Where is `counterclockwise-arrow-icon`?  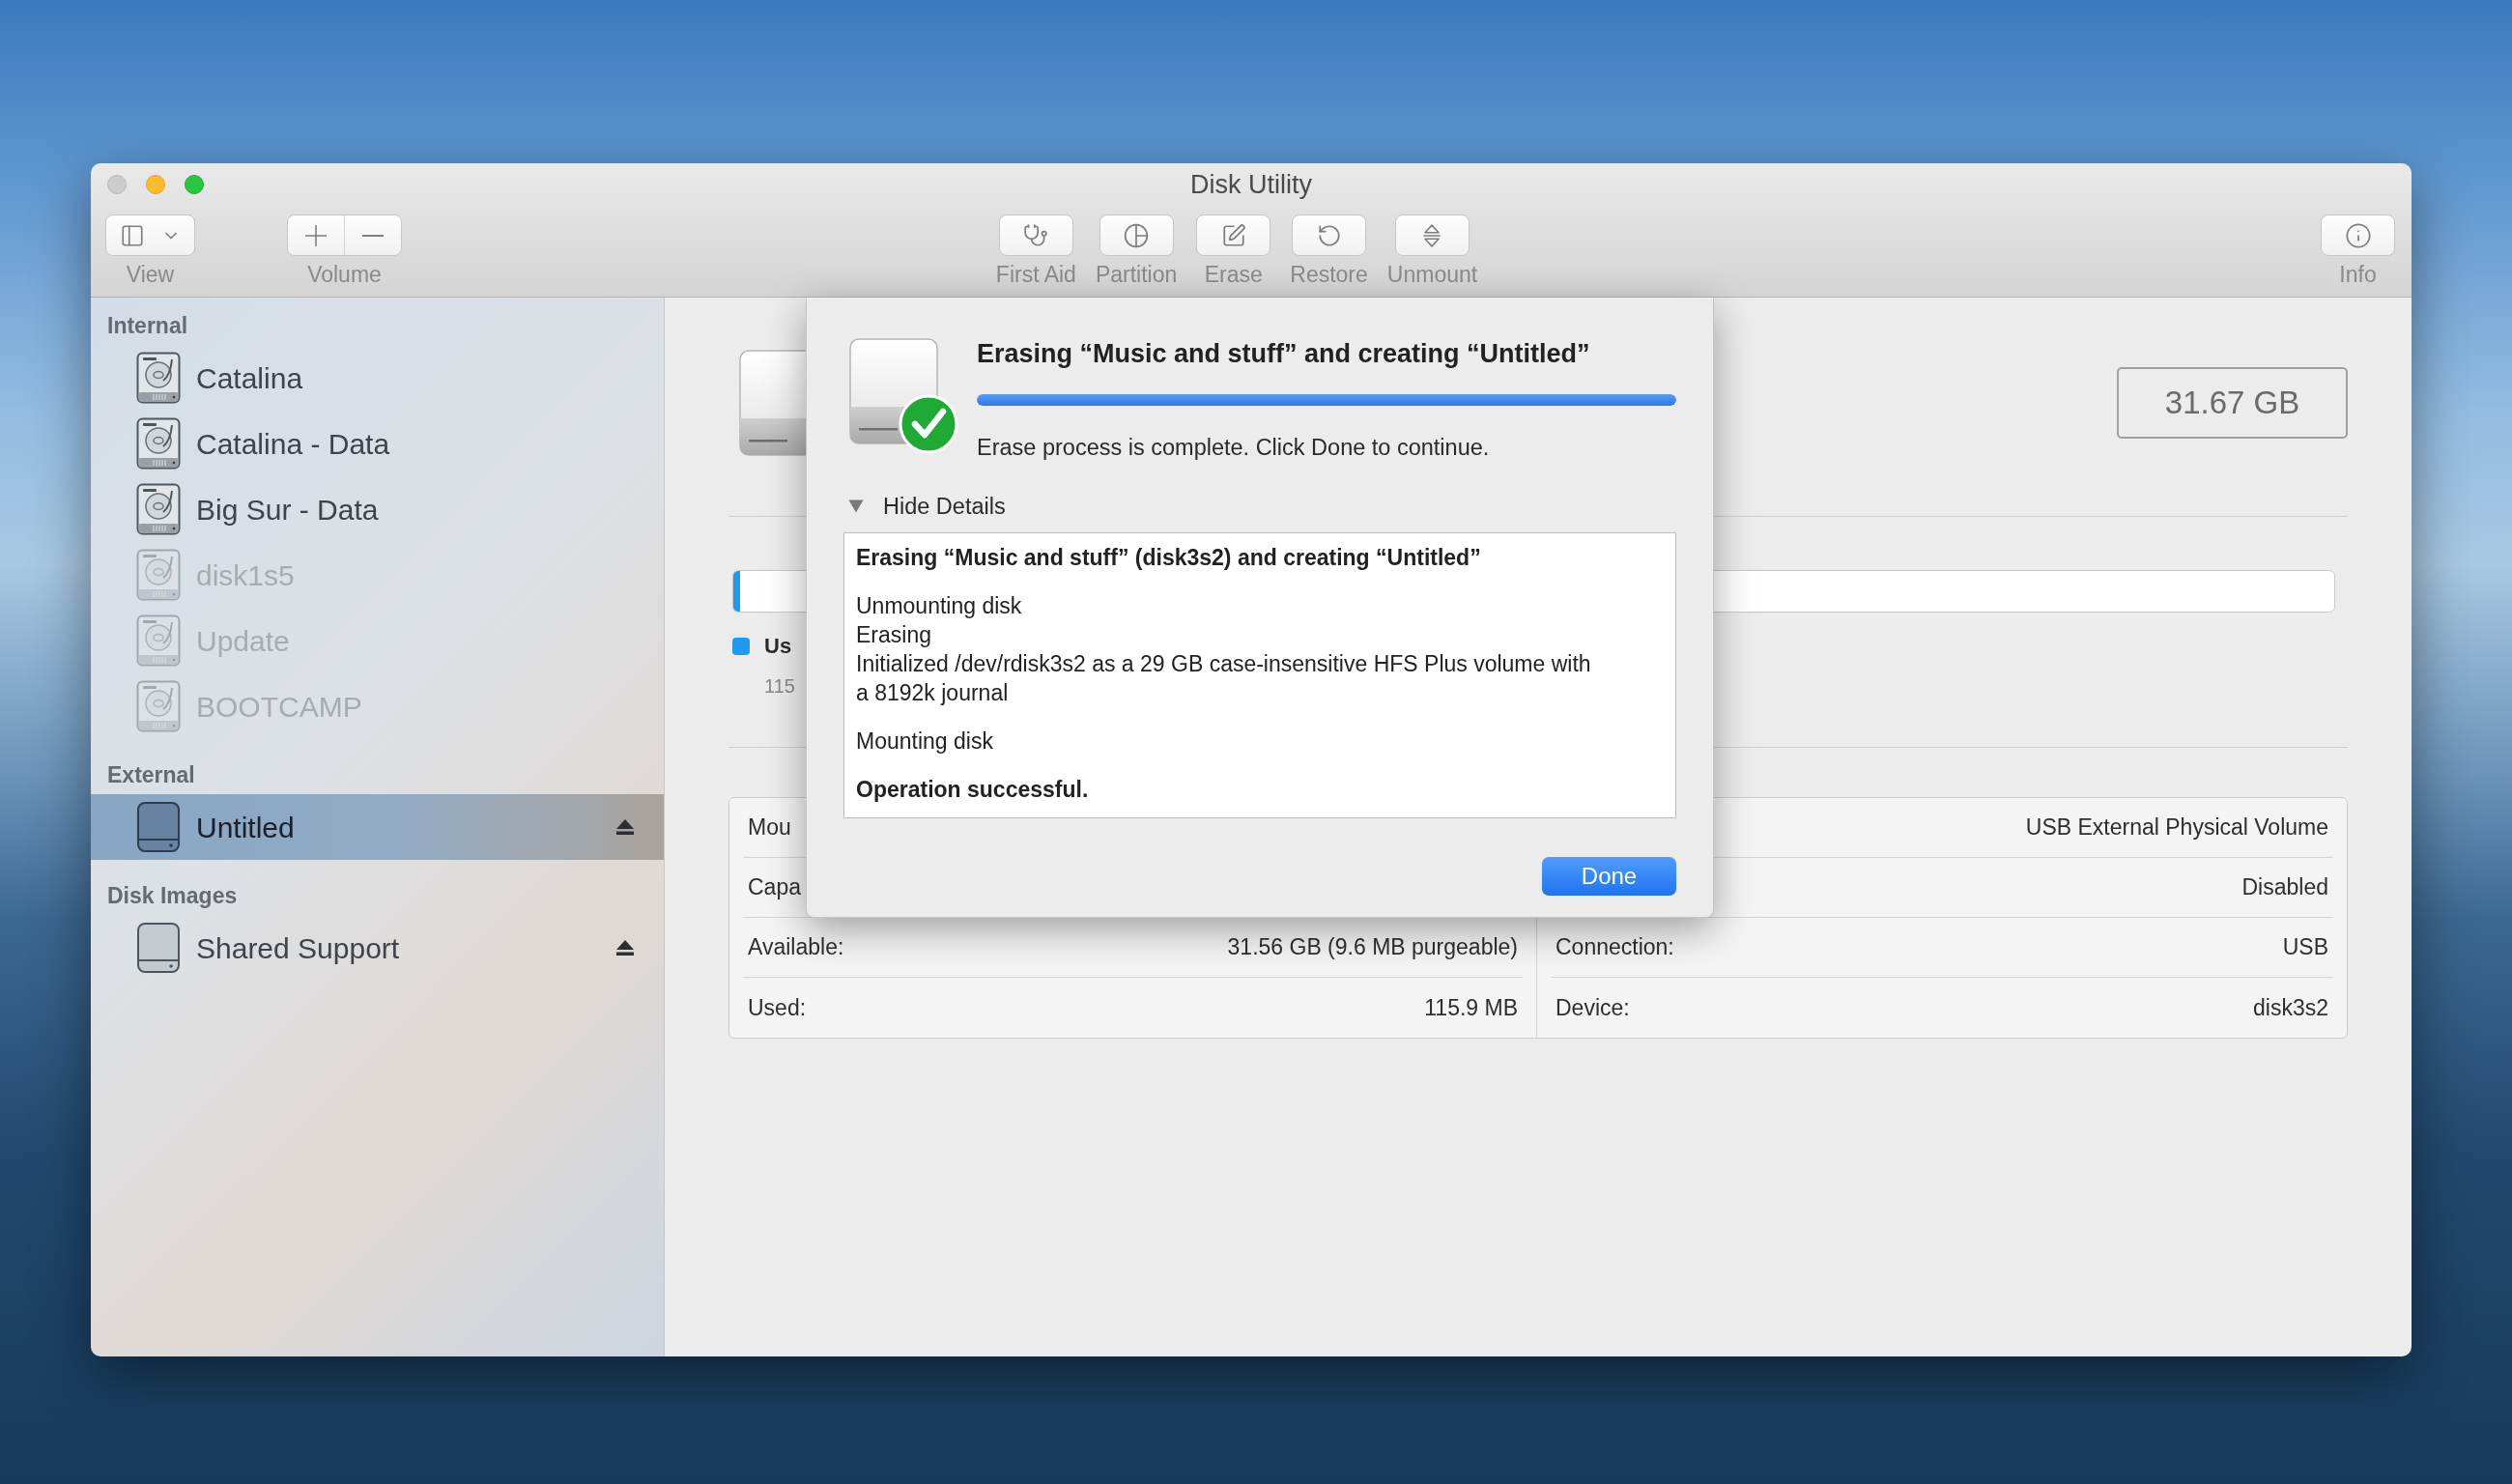
counterclockwise-arrow-icon is located at coordinates (1329, 235).